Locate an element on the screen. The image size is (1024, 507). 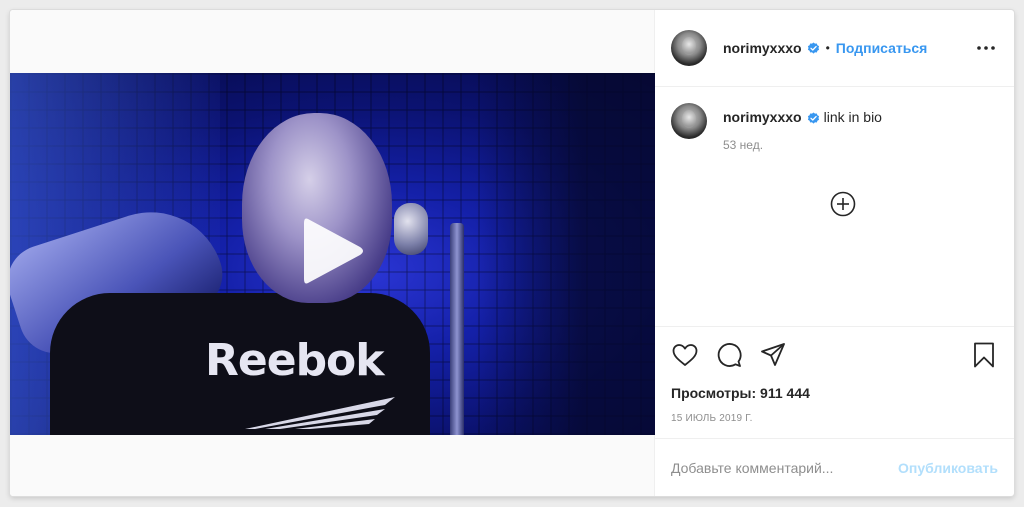
publish-button: Опубликовать is located at coordinates (948, 468).